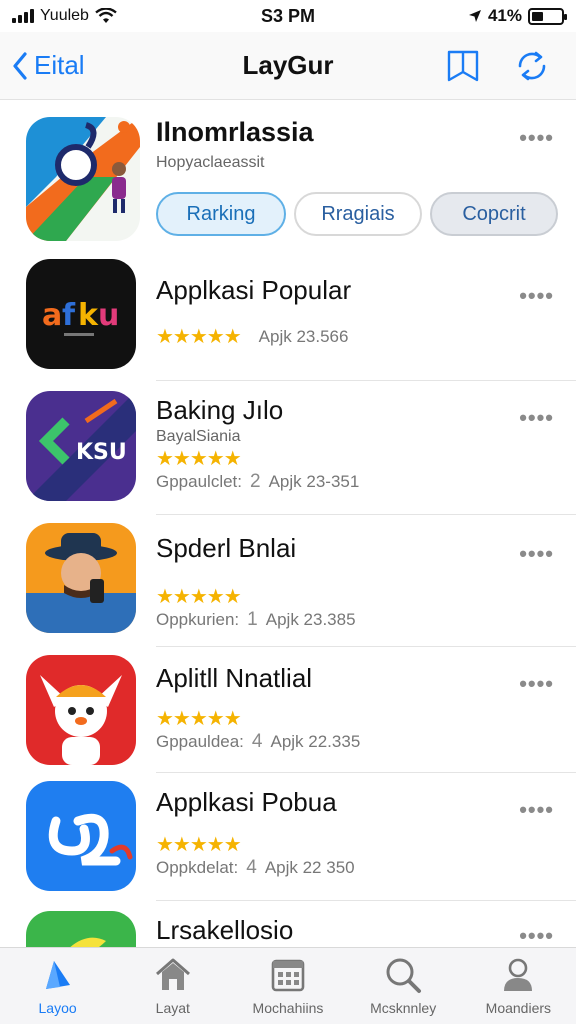 The height and width of the screenshot is (1024, 576). Describe the element at coordinates (303, 336) in the screenshot. I see `app-stat: Apjk 23.566` at that location.